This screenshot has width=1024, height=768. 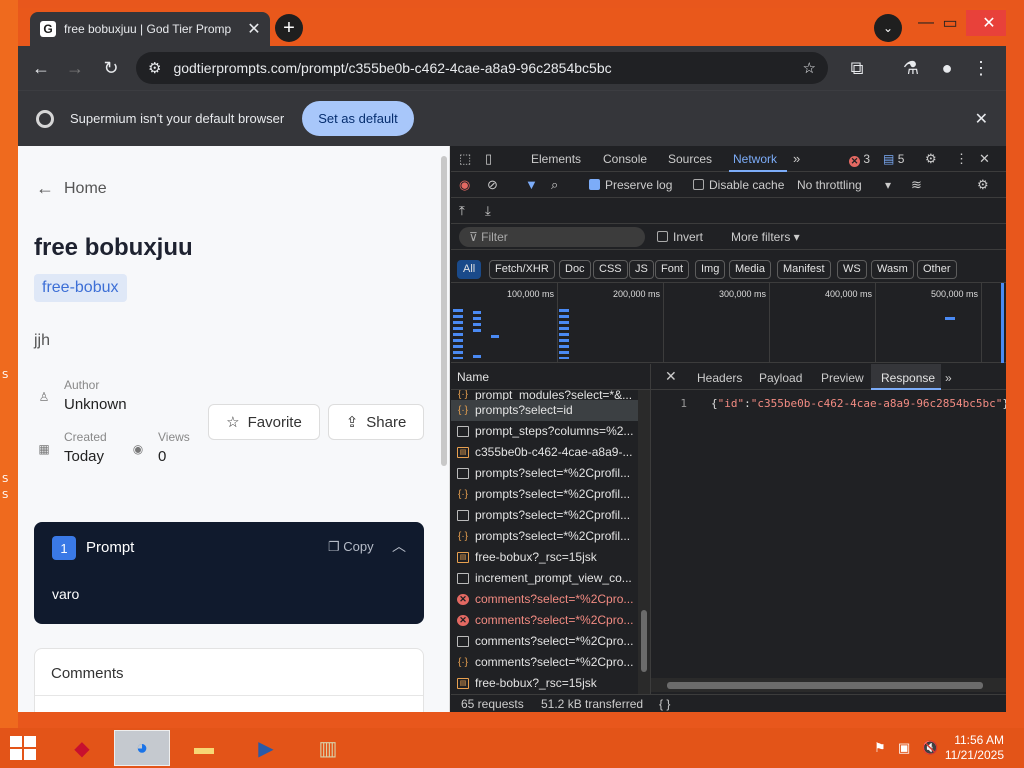 I want to click on back-home-link: ← Home, so click(x=71, y=188).